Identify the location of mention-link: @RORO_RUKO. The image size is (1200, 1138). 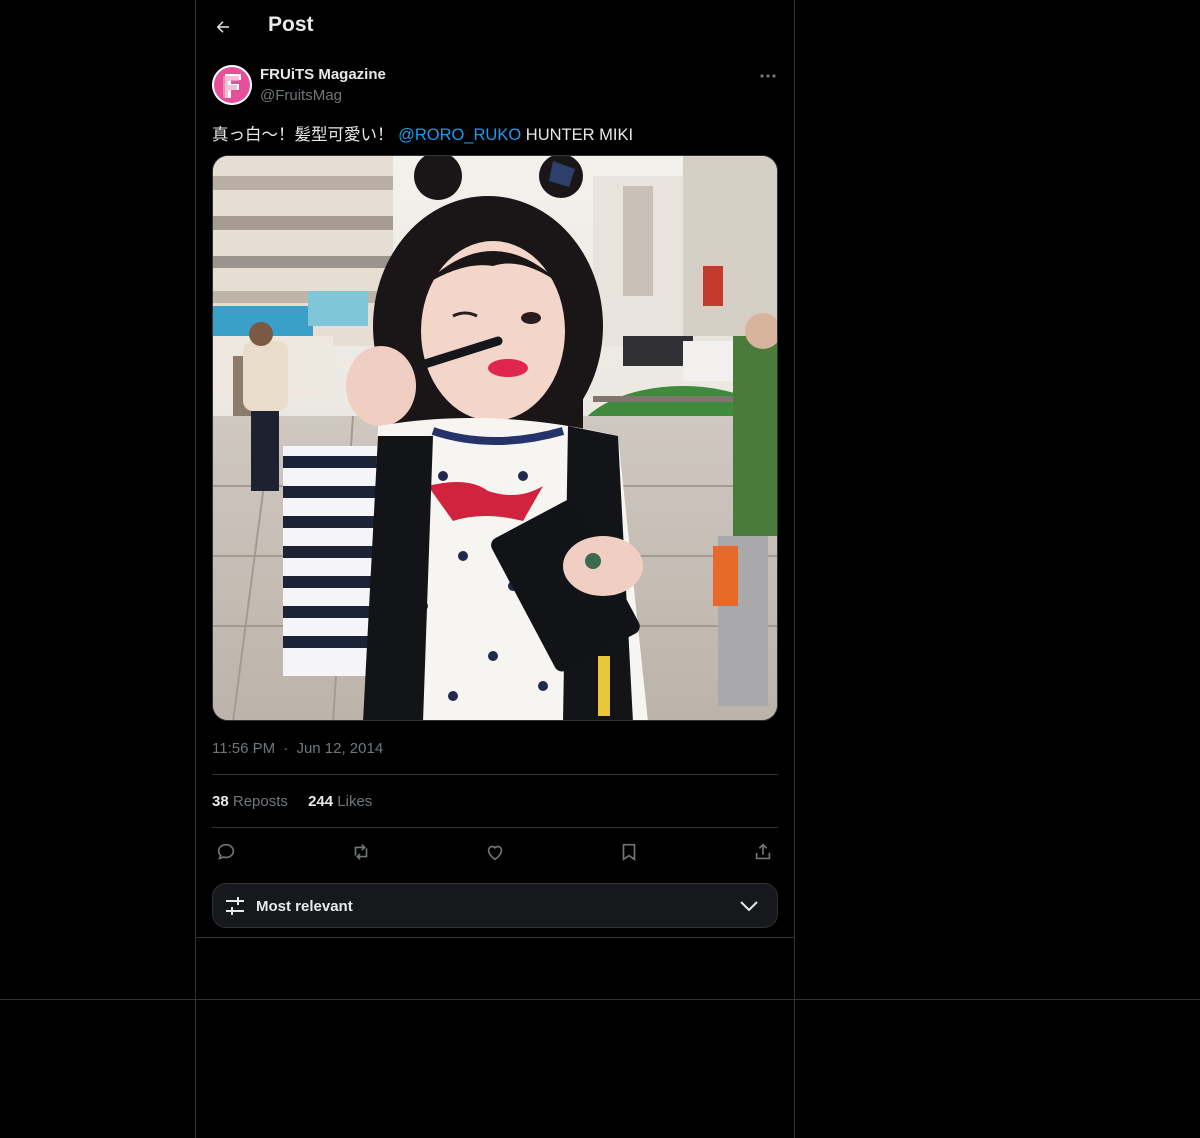
(459, 135).